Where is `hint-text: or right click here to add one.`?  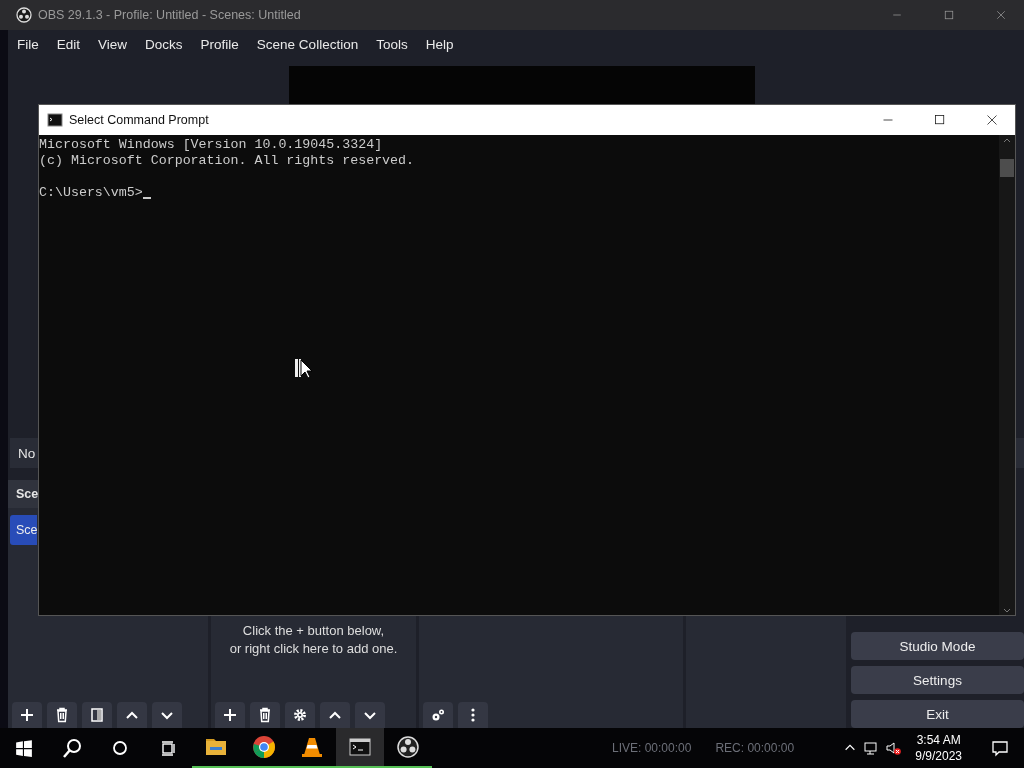
hint-text: or right click here to add one. is located at coordinates (313, 649).